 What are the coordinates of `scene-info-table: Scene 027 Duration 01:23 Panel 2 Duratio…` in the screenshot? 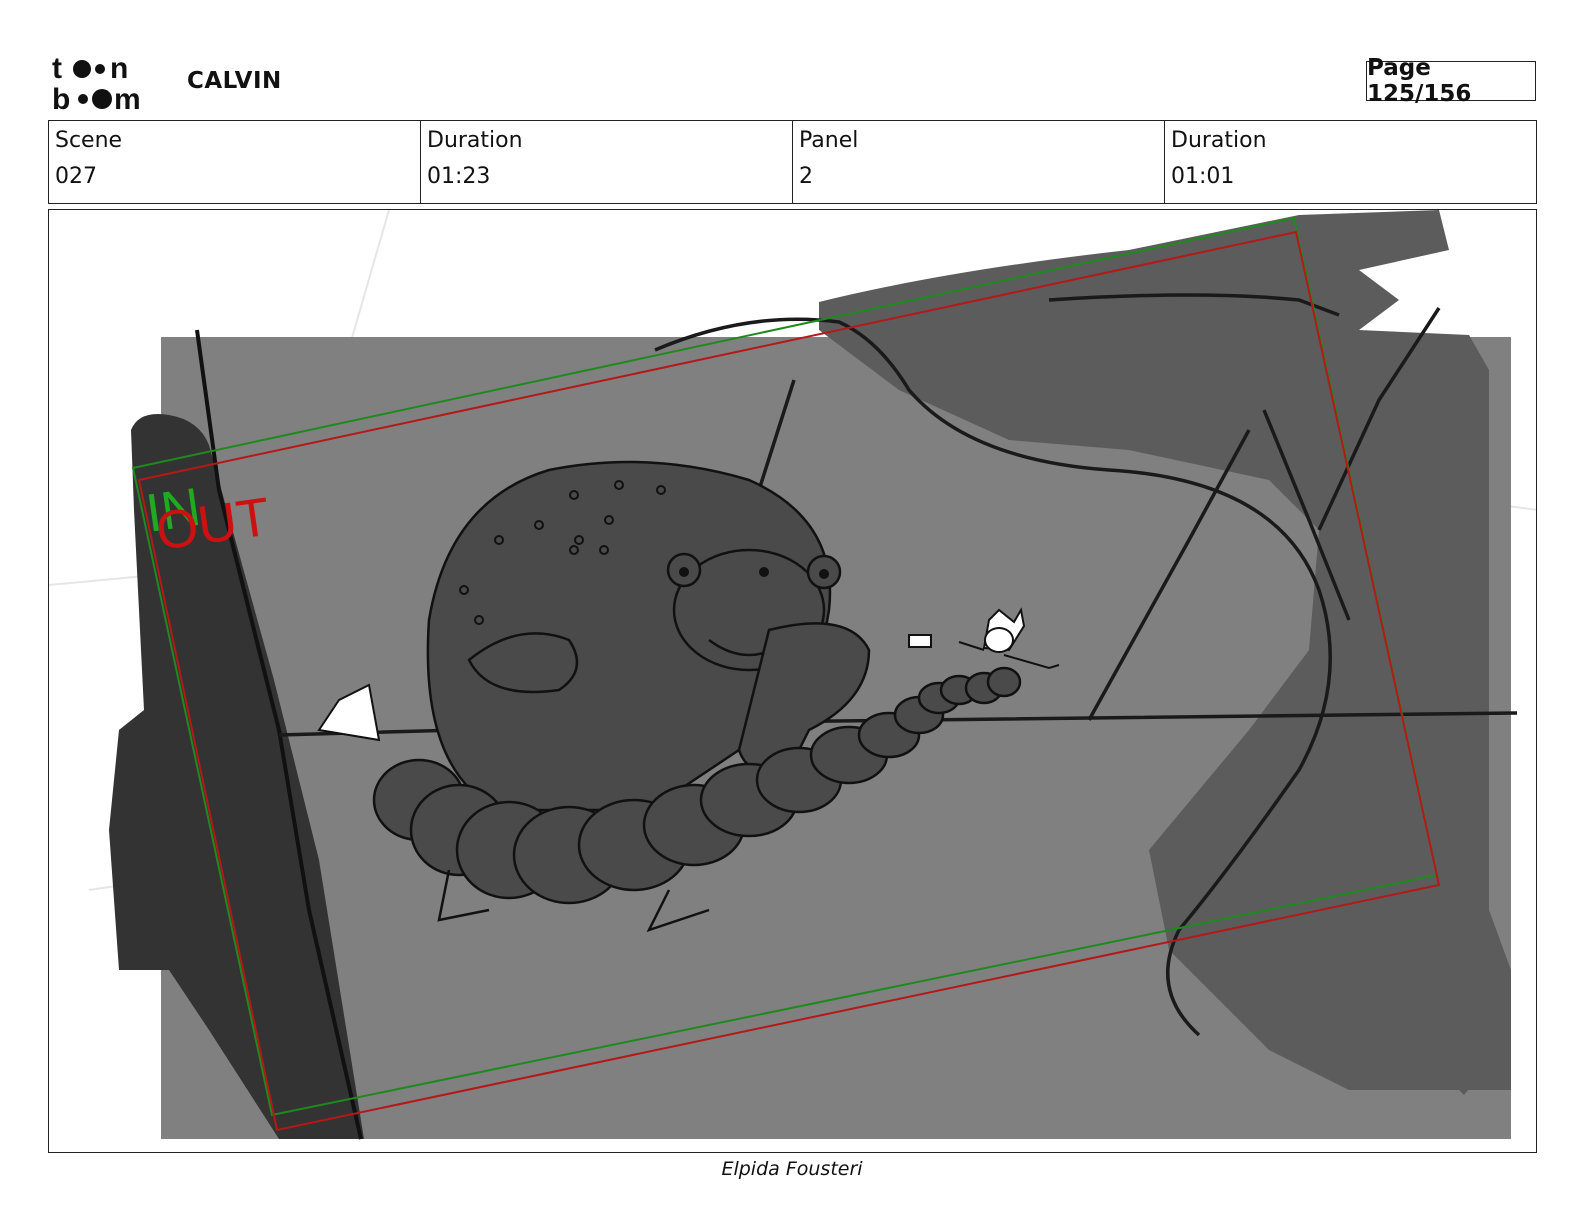 It's located at (792, 162).